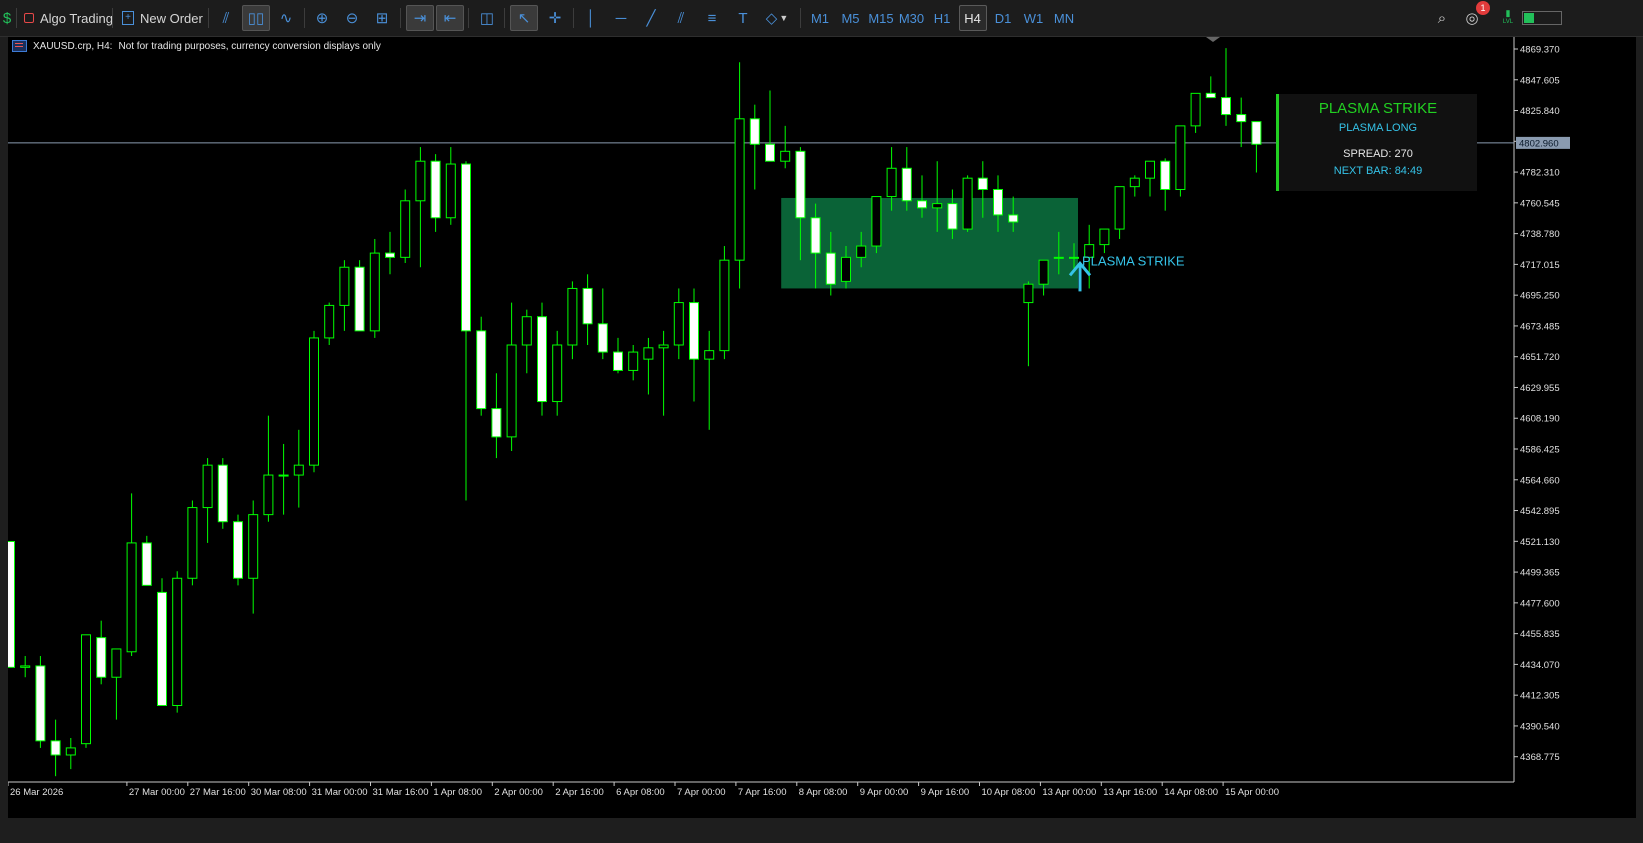 This screenshot has width=1643, height=843. I want to click on shapes-menu-icon: ◇ ▼, so click(777, 18).